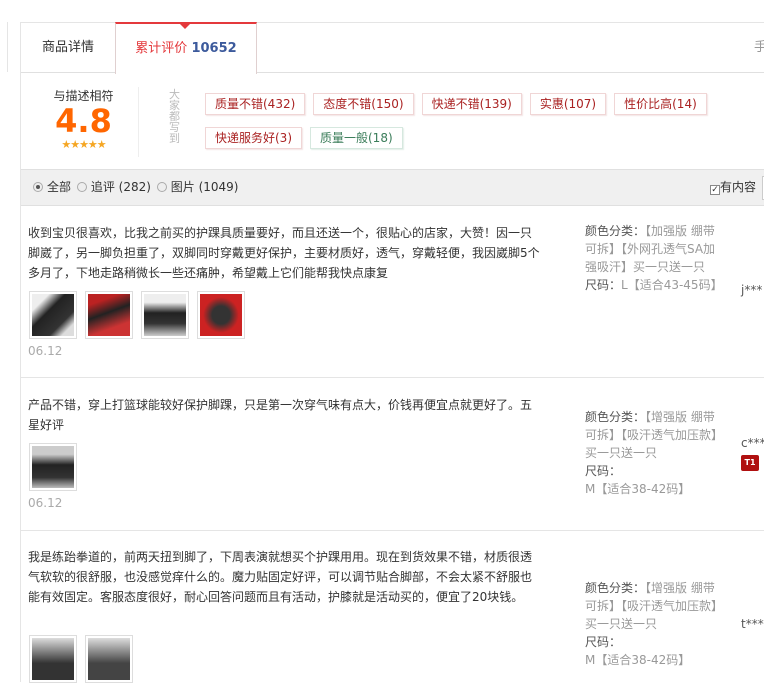 Image resolution: width=764 pixels, height=691 pixels. What do you see at coordinates (759, 48) in the screenshot?
I see `tab-mobile: 手机` at bounding box center [759, 48].